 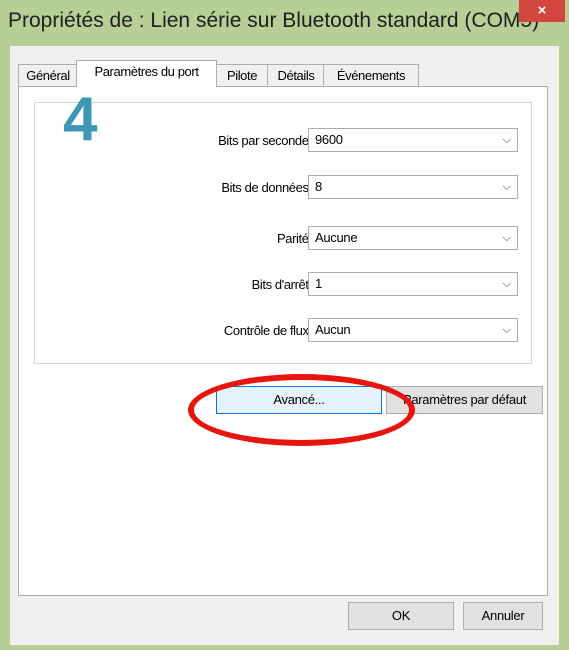 What do you see at coordinates (146, 73) in the screenshot?
I see `tab-port-settings: Paramètres du port` at bounding box center [146, 73].